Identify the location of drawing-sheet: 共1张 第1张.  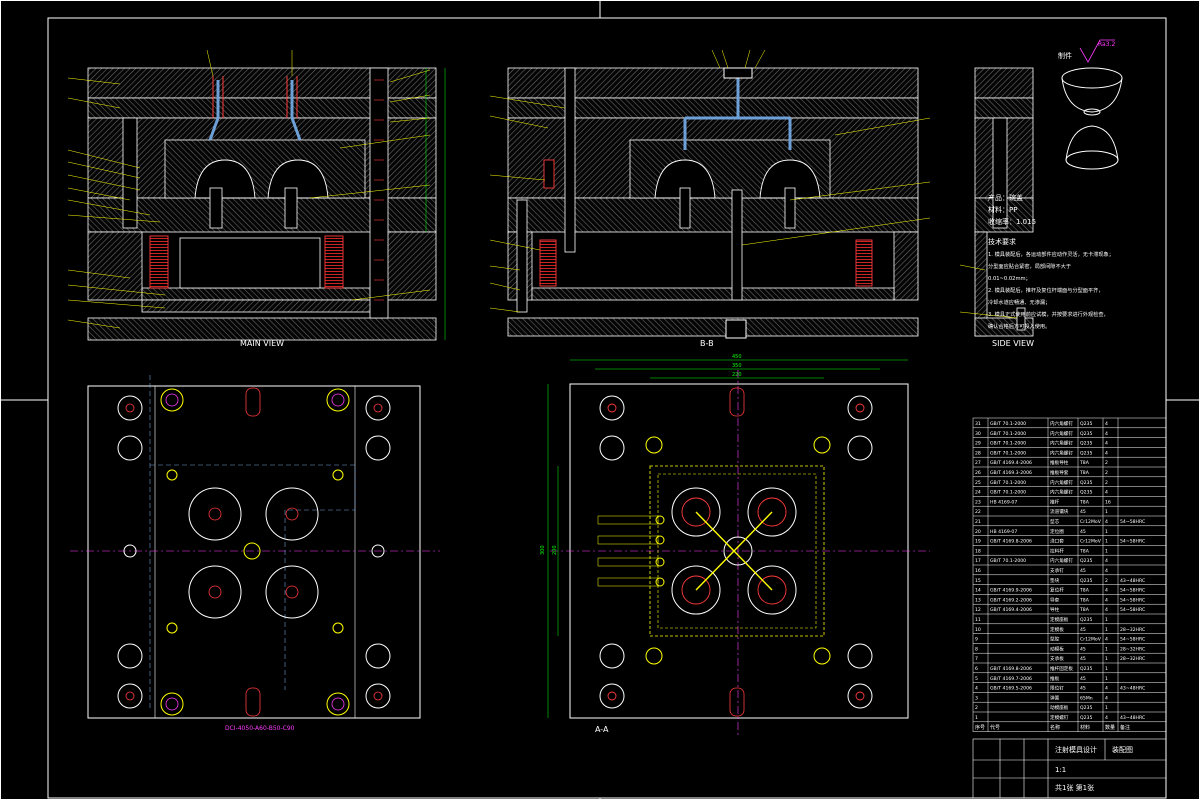
(1074, 787).